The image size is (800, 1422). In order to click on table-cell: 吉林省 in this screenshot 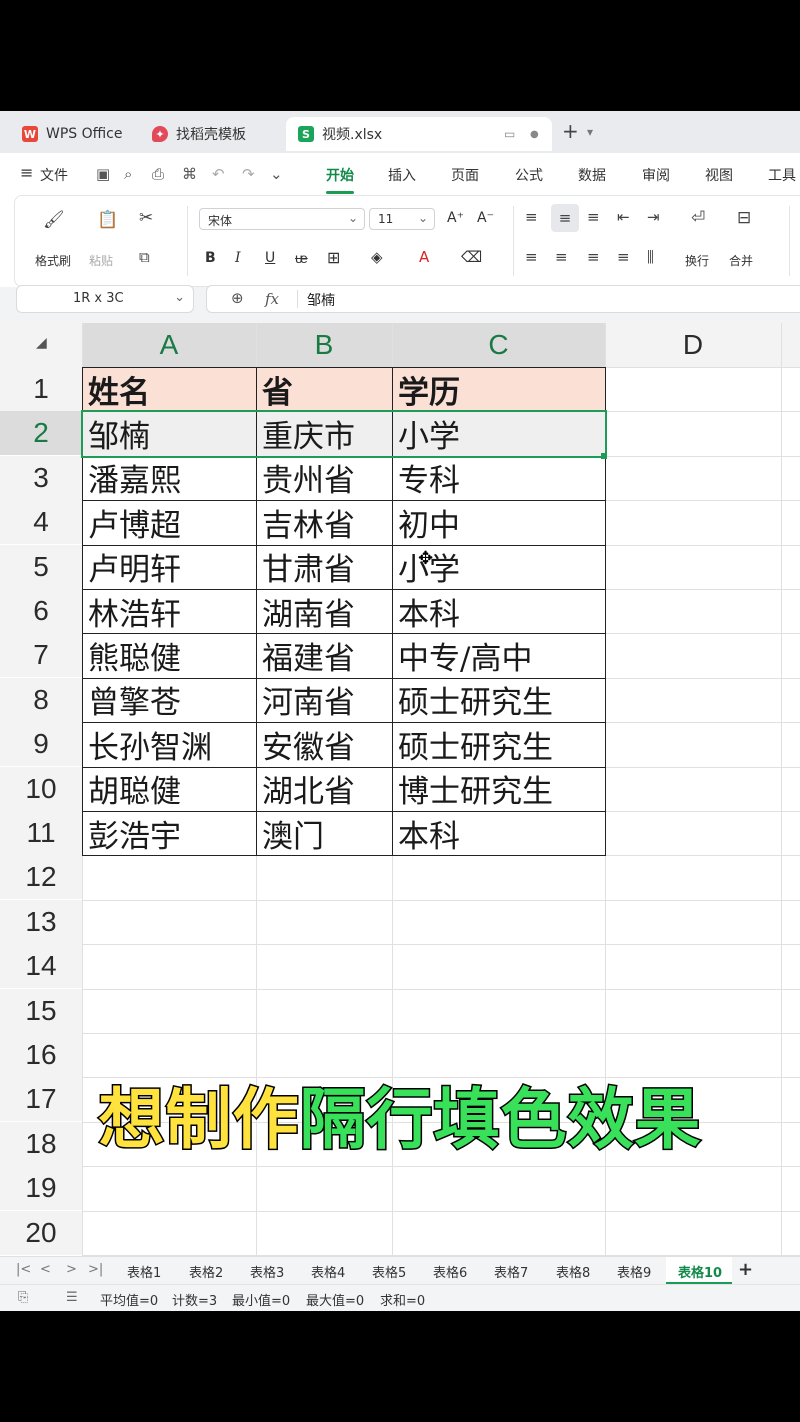, I will do `click(324, 522)`.